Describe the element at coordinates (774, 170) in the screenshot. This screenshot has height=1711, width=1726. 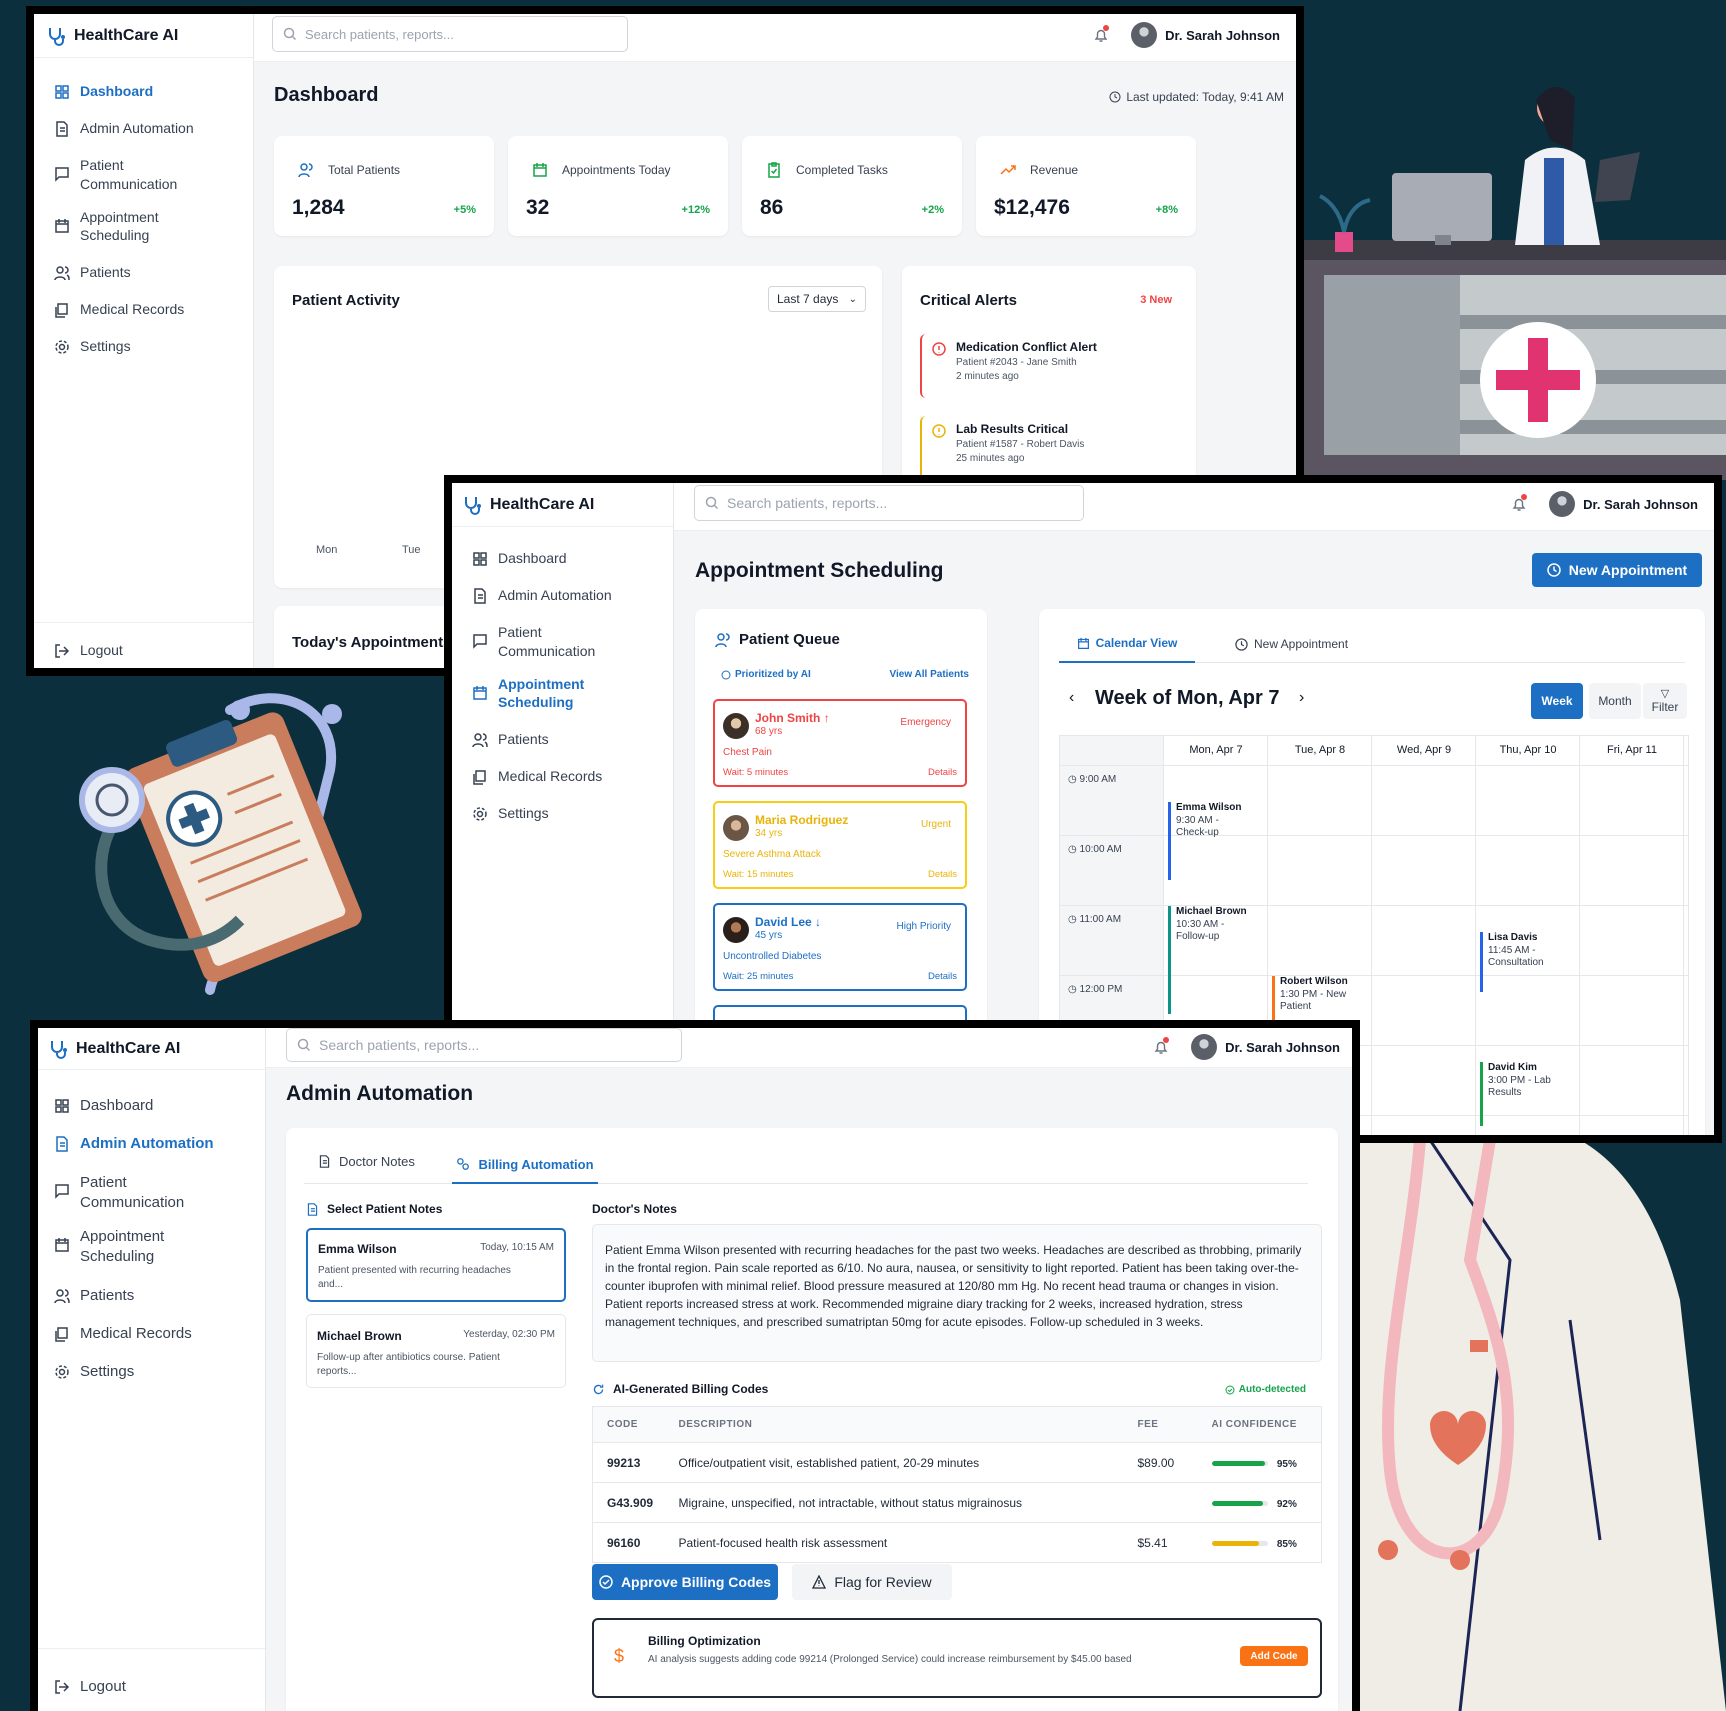
I see `clipboard-check-icon` at that location.